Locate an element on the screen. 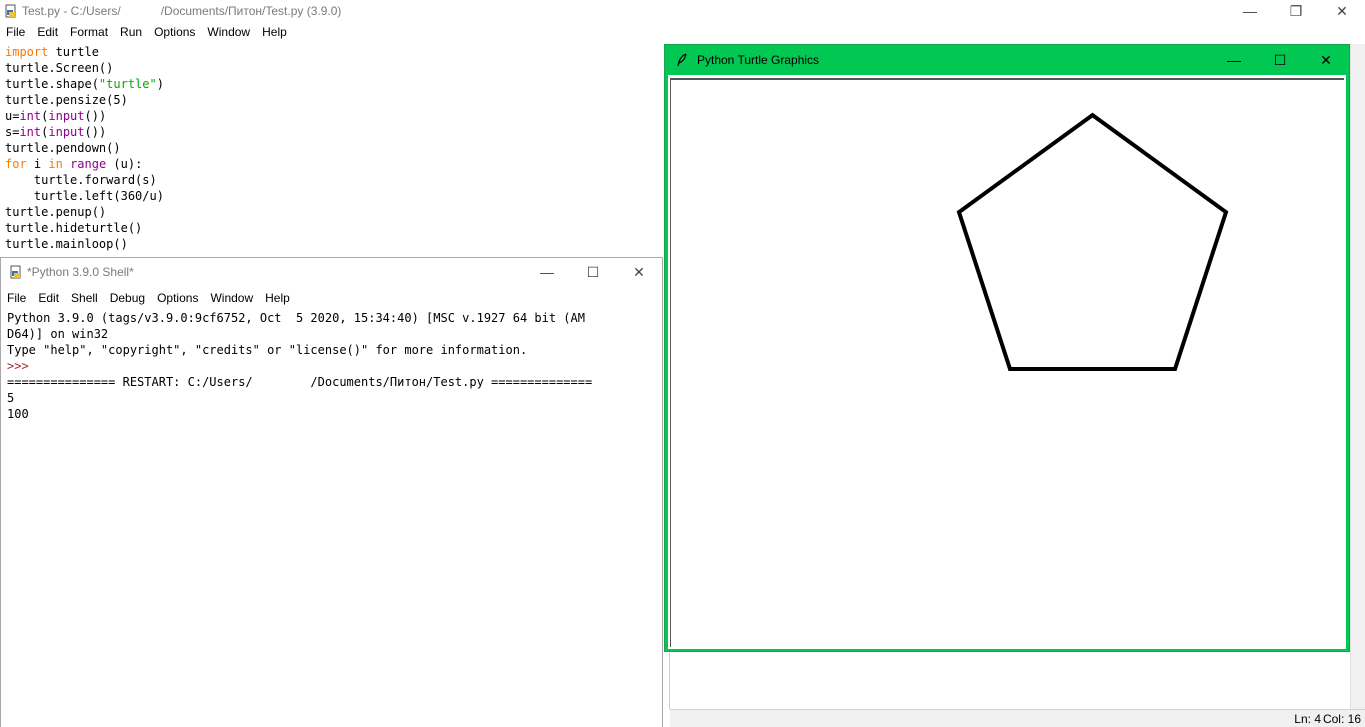 This screenshot has width=1365, height=727. editor-menu-format: Format is located at coordinates (89, 32).